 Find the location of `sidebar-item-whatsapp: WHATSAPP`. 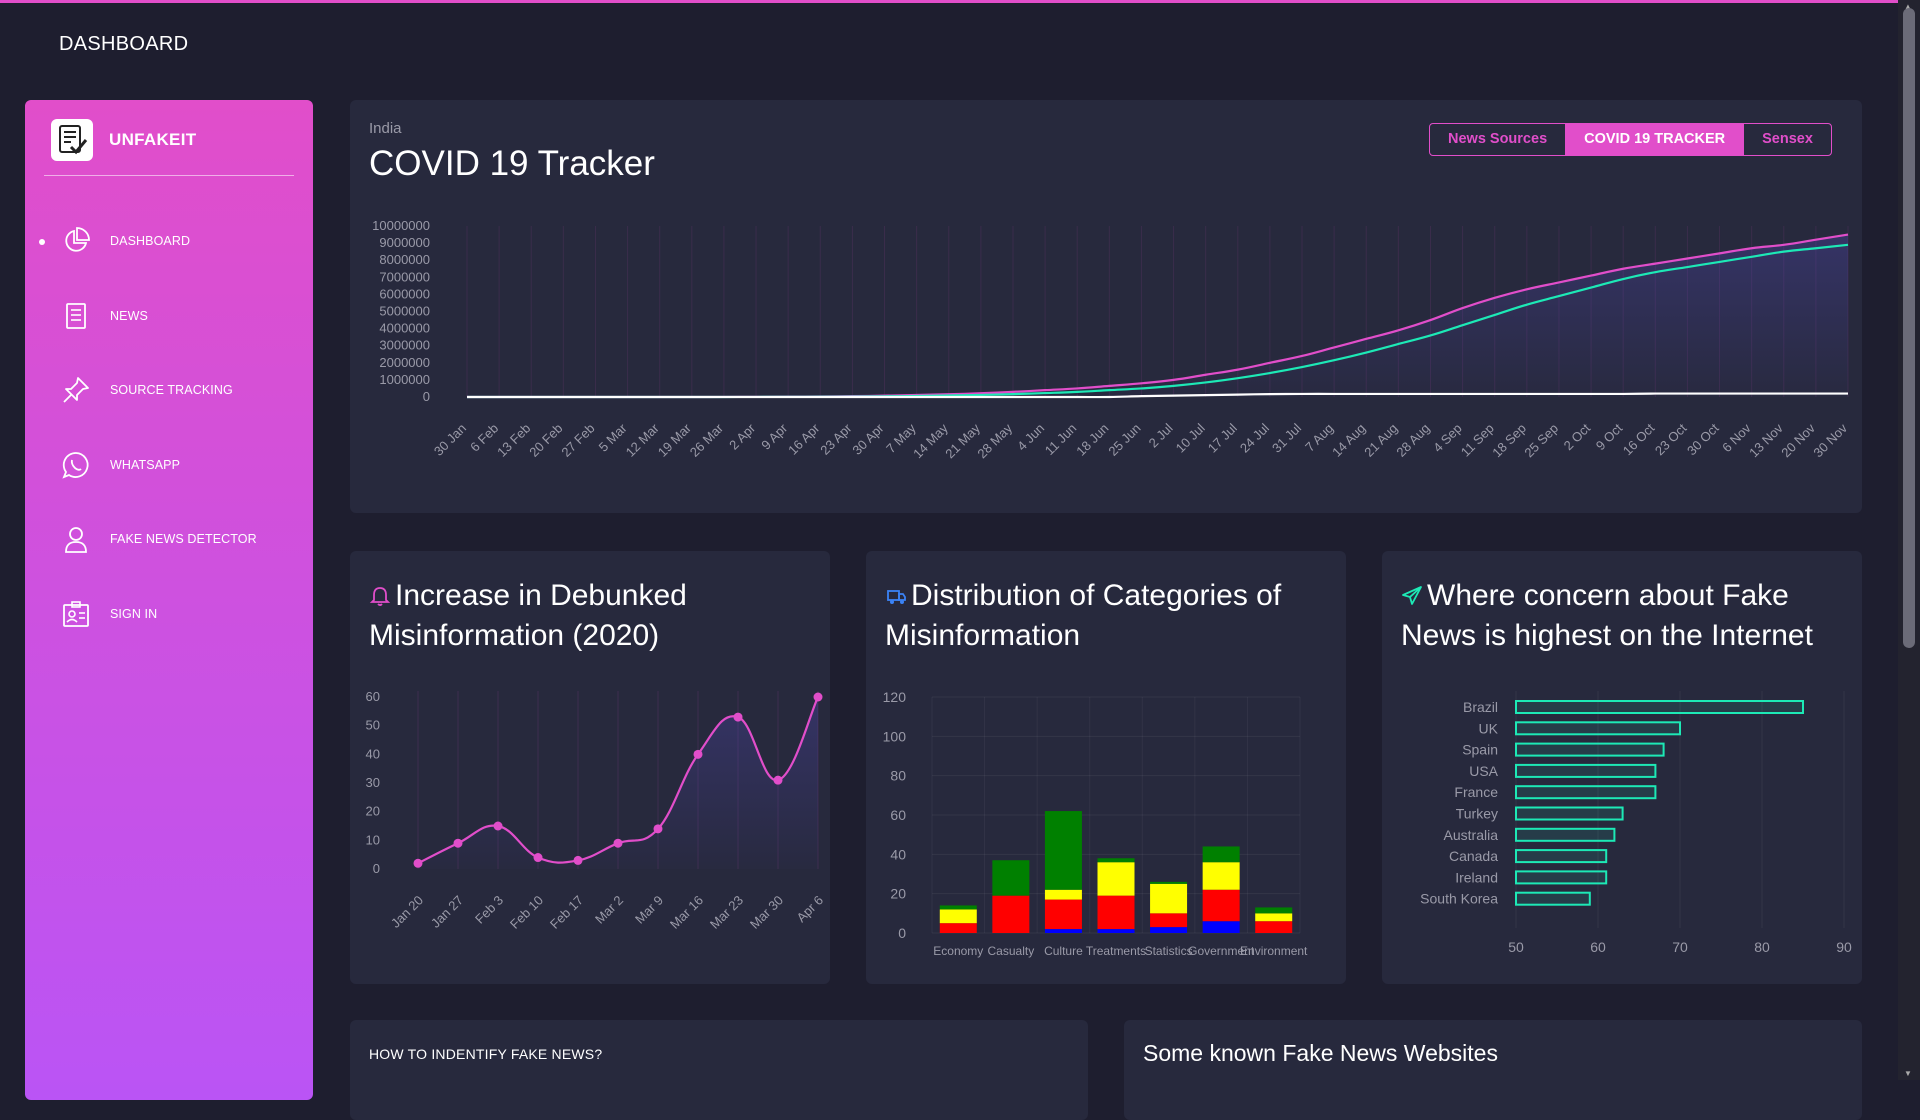

sidebar-item-whatsapp: WHATSAPP is located at coordinates (169, 471).